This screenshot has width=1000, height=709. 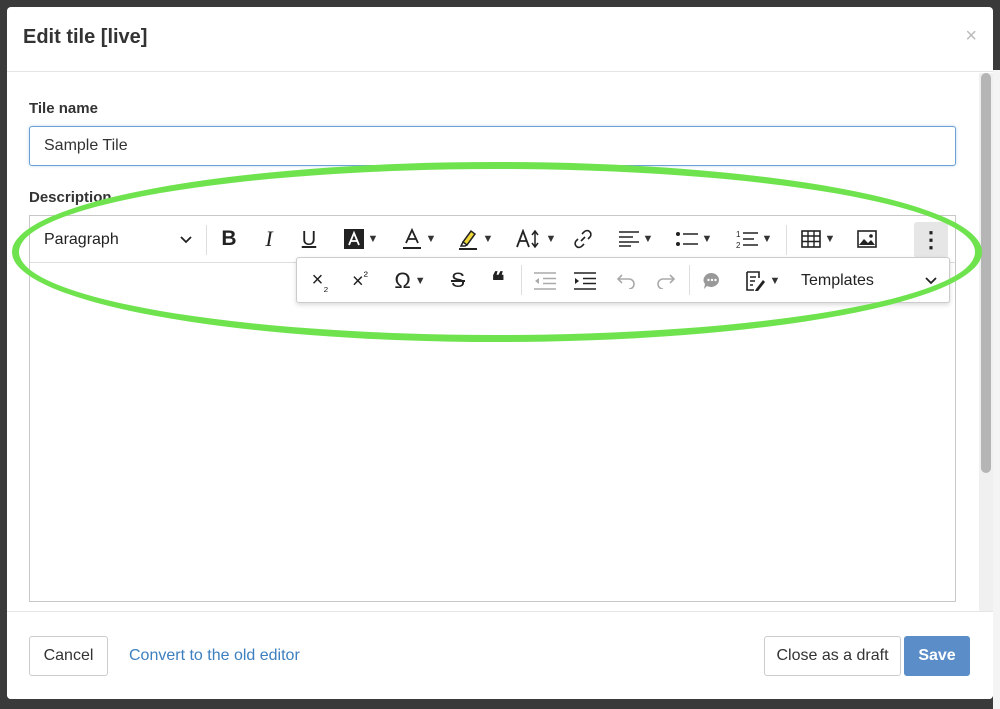 What do you see at coordinates (971, 36) in the screenshot?
I see `close-icon: ×` at bounding box center [971, 36].